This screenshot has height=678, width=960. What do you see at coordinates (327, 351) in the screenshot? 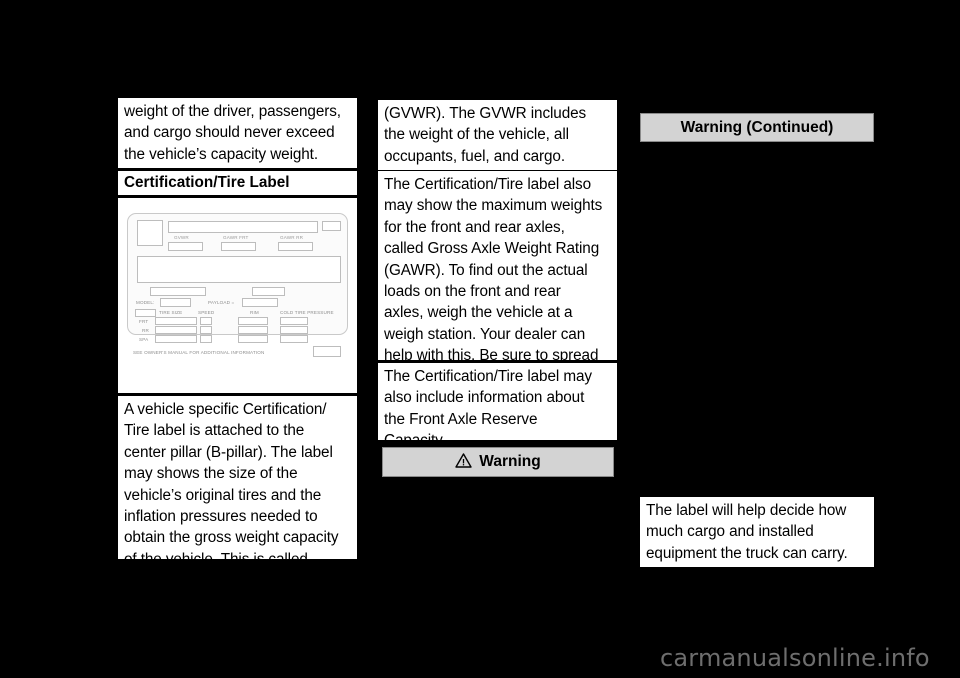
I see `label-footer-box` at bounding box center [327, 351].